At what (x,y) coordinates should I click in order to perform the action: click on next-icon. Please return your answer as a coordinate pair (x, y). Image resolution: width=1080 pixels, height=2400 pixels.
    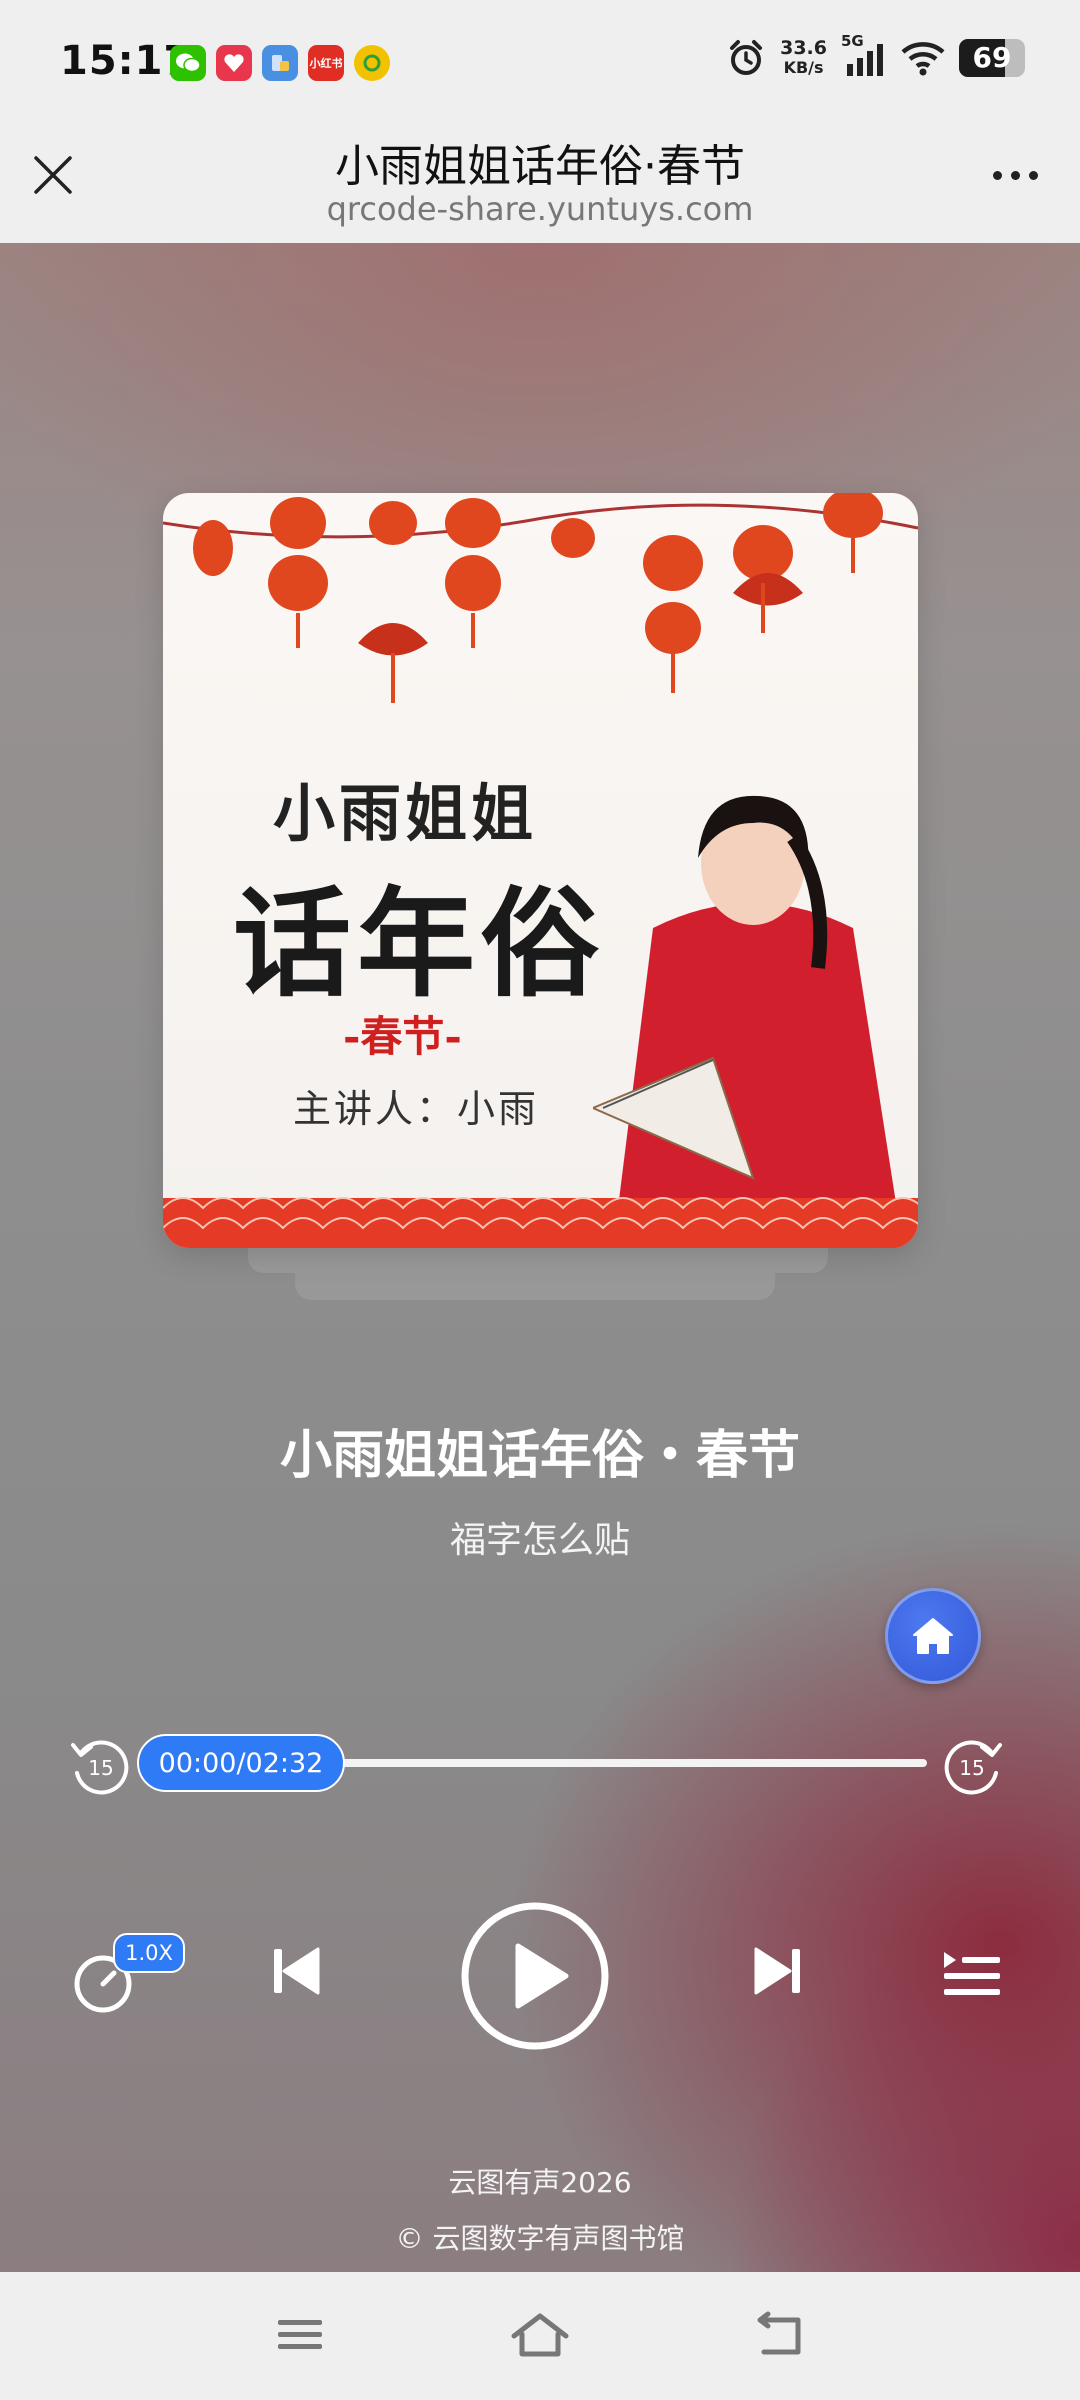
    Looking at the image, I should click on (777, 1971).